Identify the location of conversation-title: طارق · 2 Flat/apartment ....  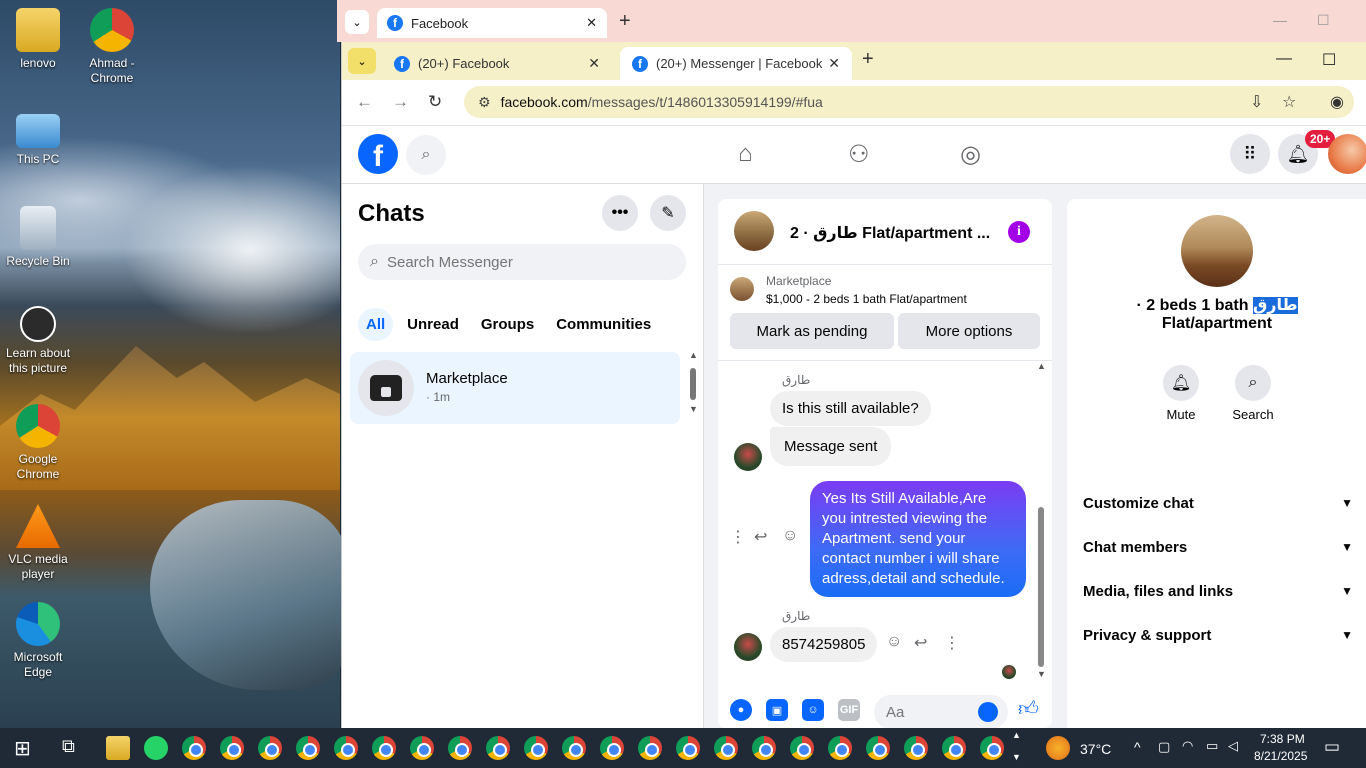
(890, 233).